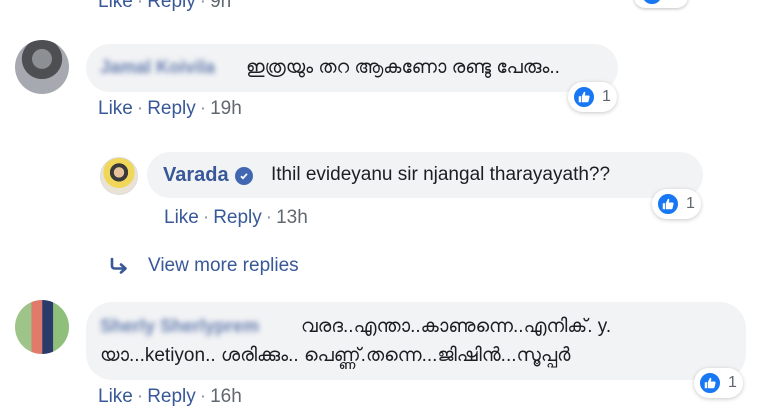 The width and height of the screenshot is (784, 410). Describe the element at coordinates (456, 326) in the screenshot. I see `comment-text-line-1: വരദ..എന്താ..കാണുന്നെ..എനിക്. y.` at that location.